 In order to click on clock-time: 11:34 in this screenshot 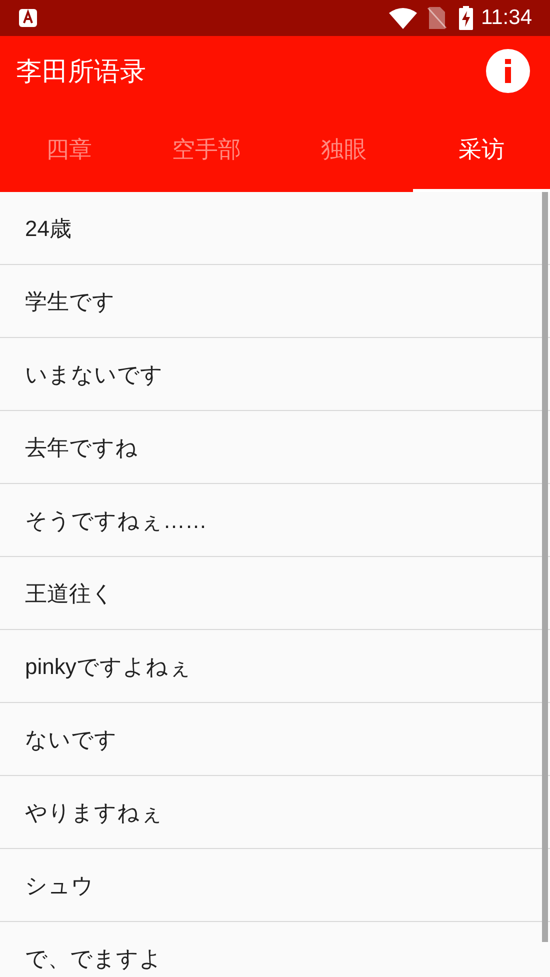, I will do `click(506, 18)`.